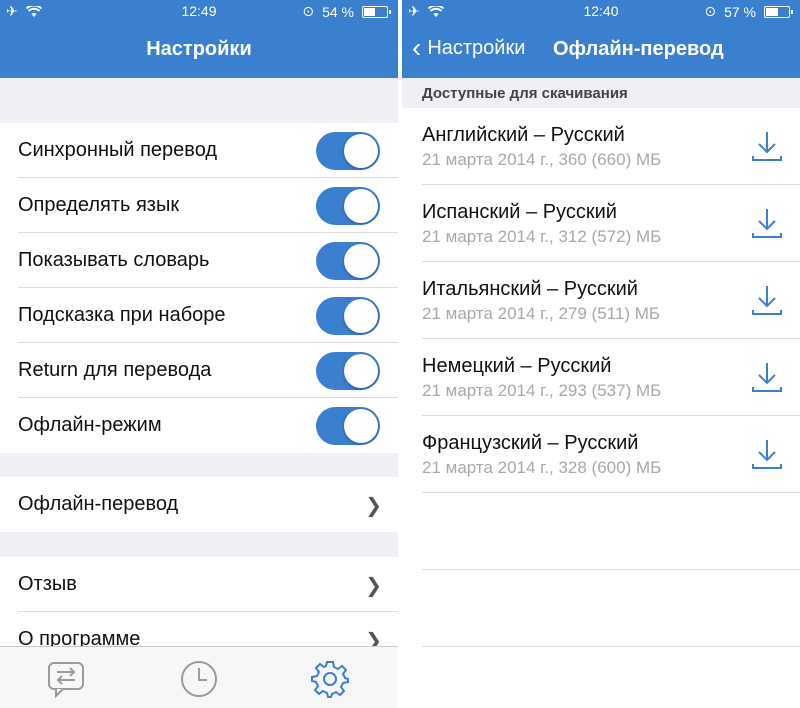  I want to click on language-meta: 21 марта 2014 г., 293 (537) МБ, so click(542, 390).